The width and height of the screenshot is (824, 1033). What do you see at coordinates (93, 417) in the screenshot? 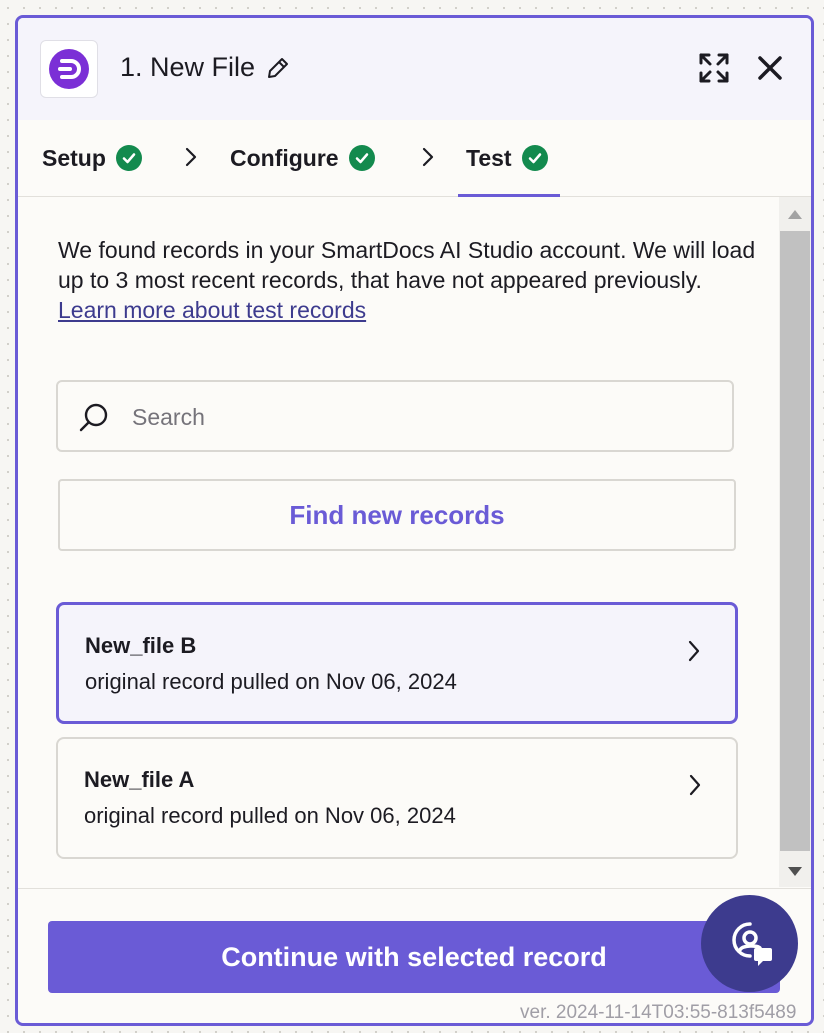
I see `search-icon` at bounding box center [93, 417].